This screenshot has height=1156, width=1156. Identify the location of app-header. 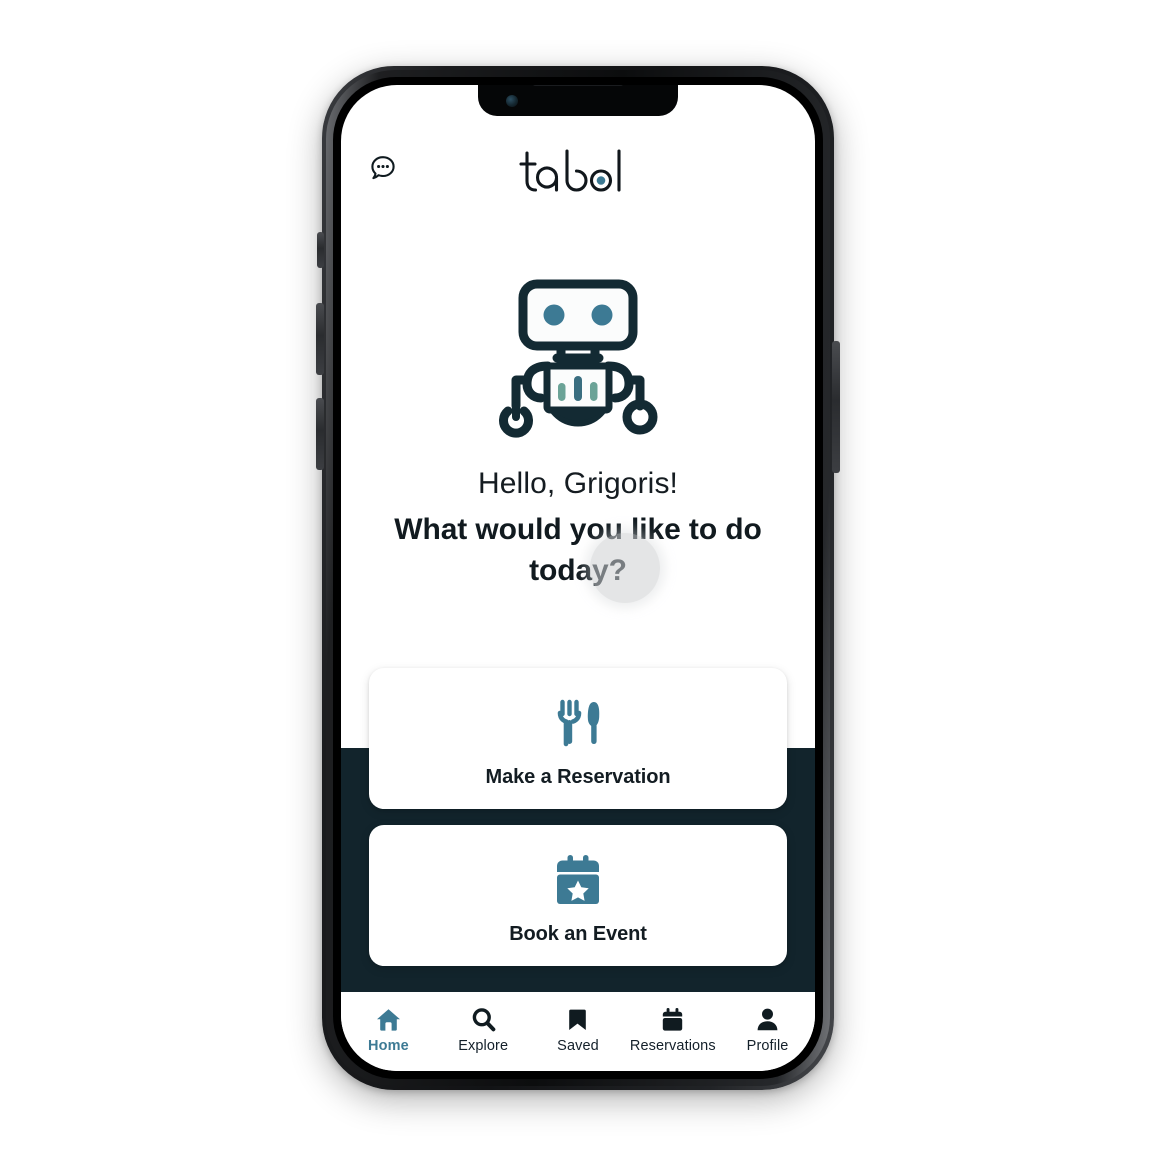
(578, 175).